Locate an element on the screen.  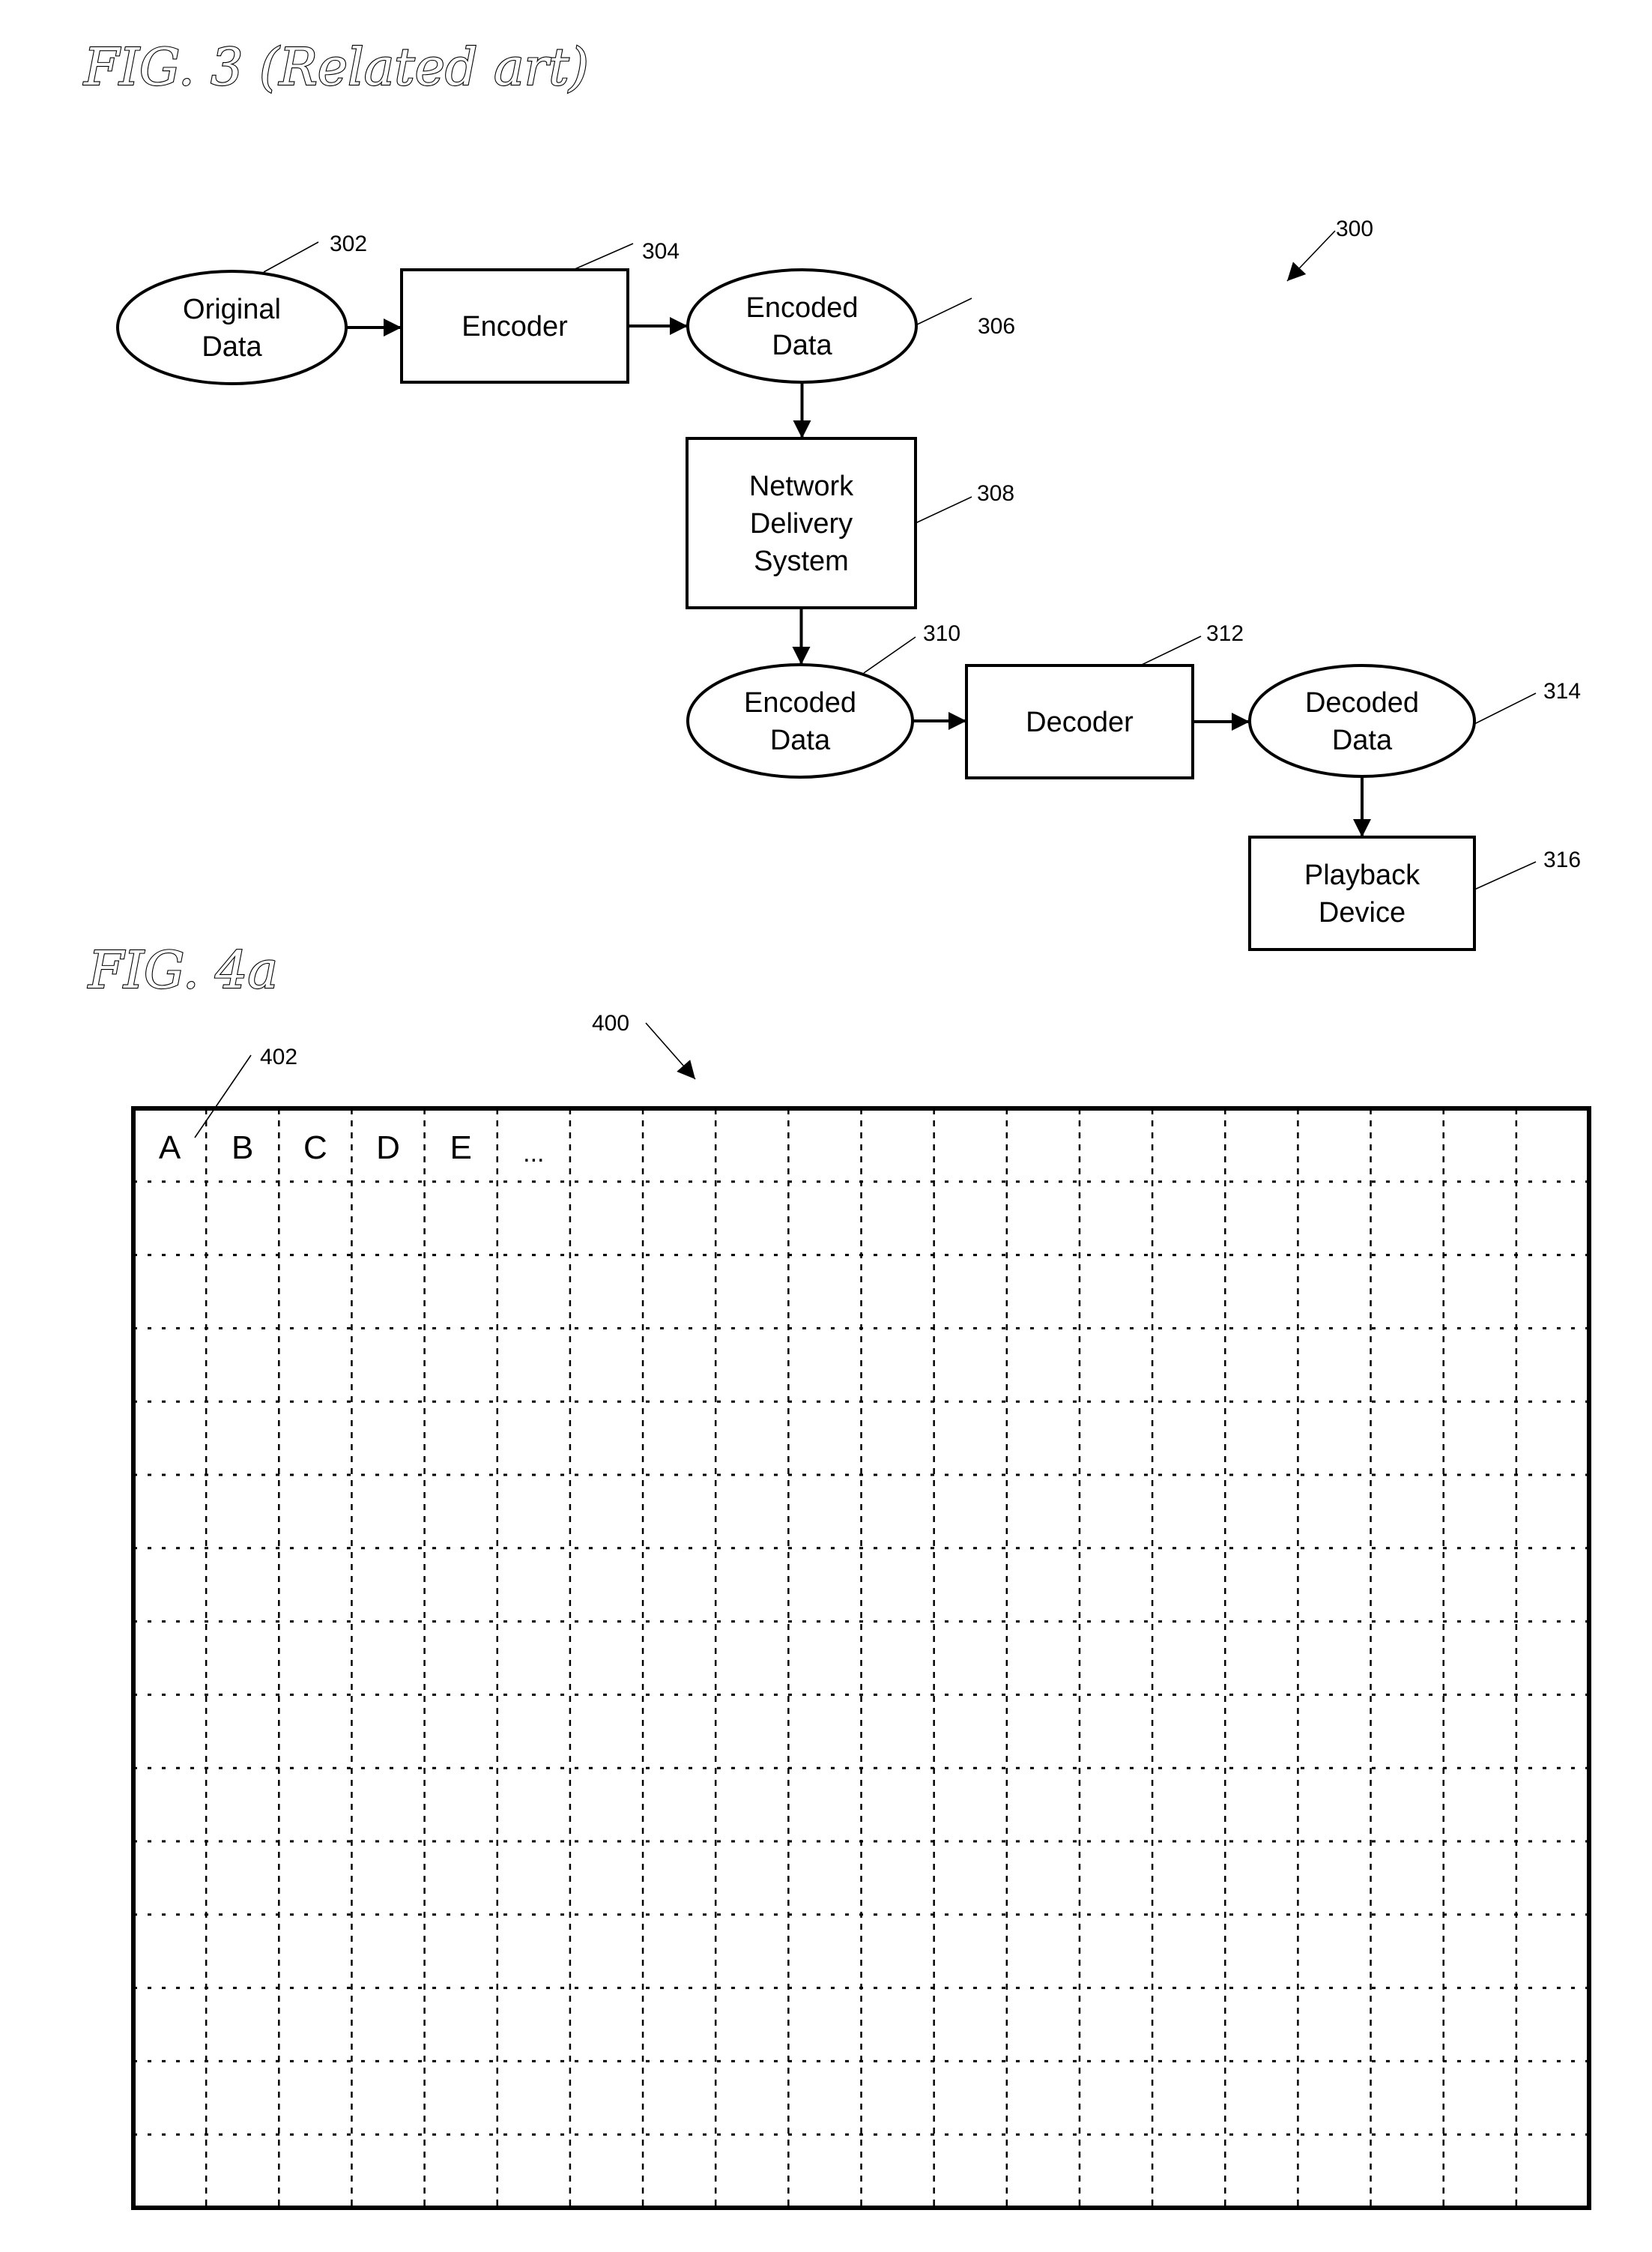
reference-400: 400 is located at coordinates (644, 1046).